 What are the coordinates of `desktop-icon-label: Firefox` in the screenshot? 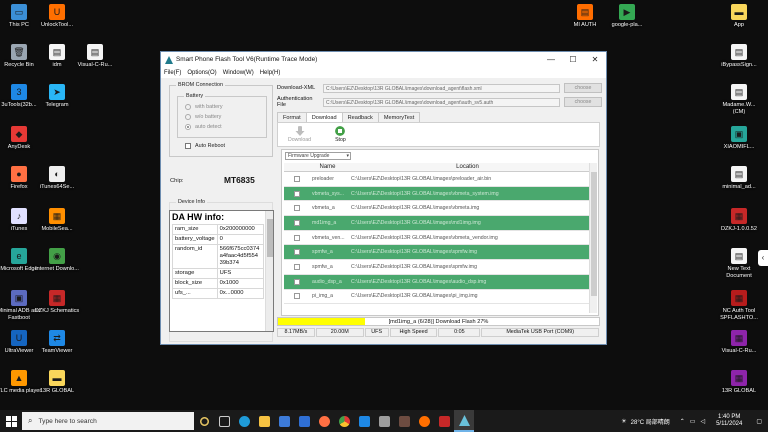 It's located at (19, 187).